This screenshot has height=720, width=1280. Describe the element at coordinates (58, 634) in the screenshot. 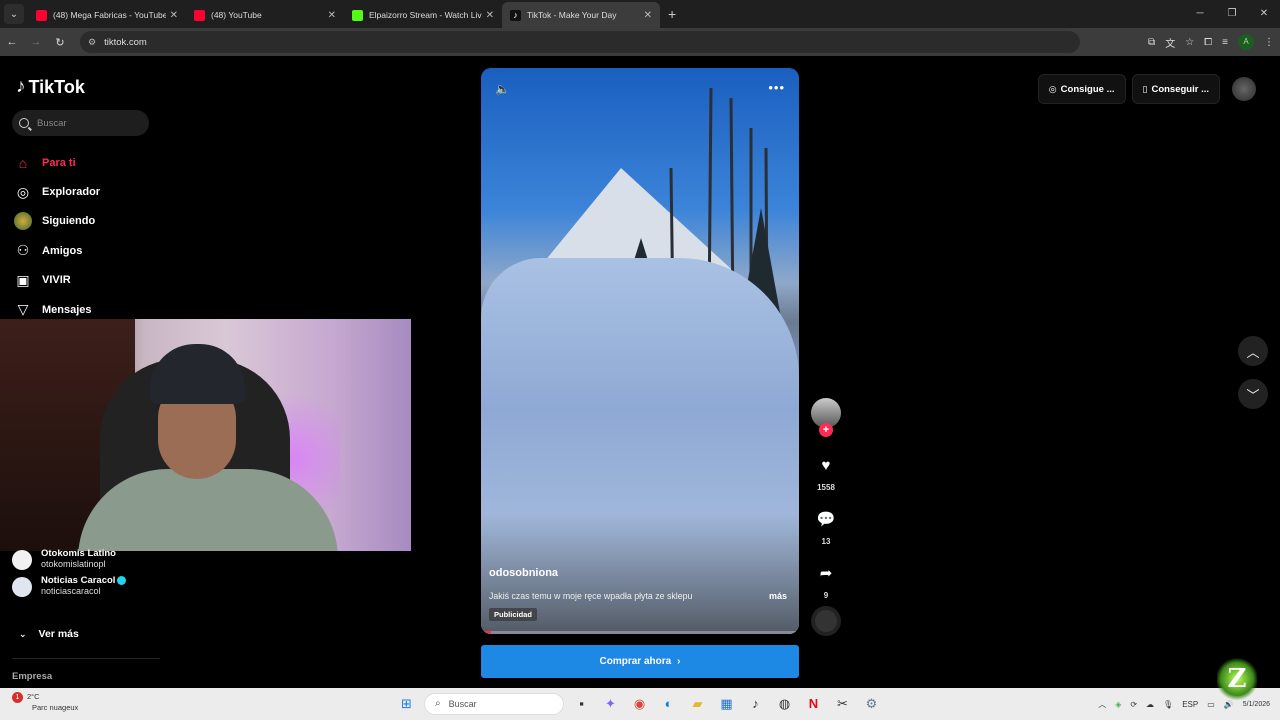

I see `see-more-label: Ver más` at that location.